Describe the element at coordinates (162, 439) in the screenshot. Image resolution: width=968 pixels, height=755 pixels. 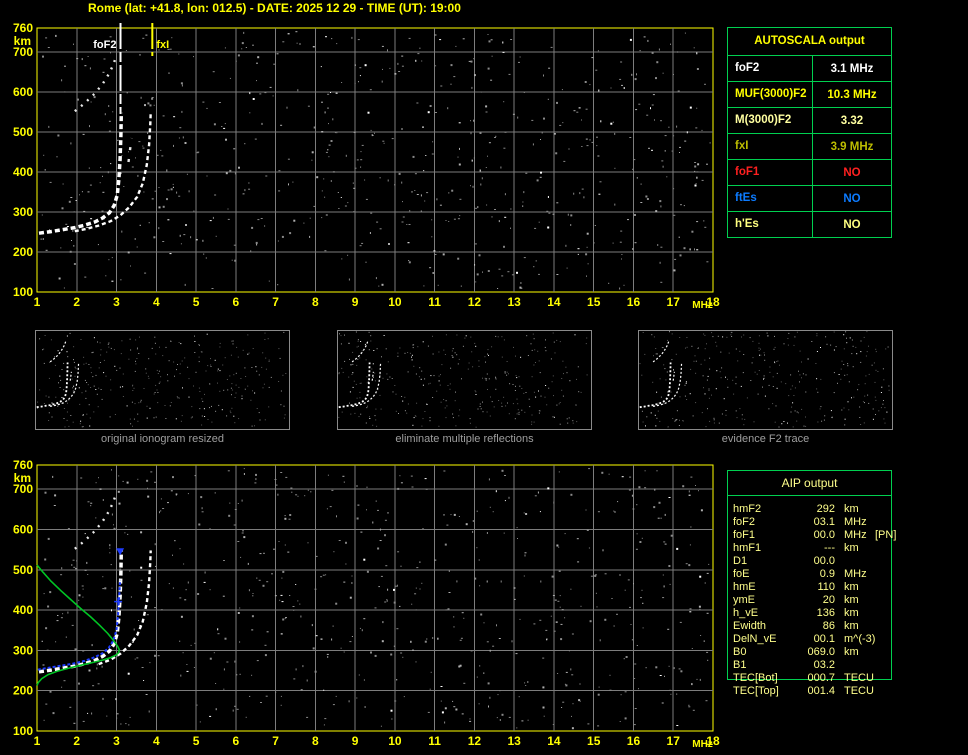
I see `thumbnail-caption: original ionogram resized` at that location.